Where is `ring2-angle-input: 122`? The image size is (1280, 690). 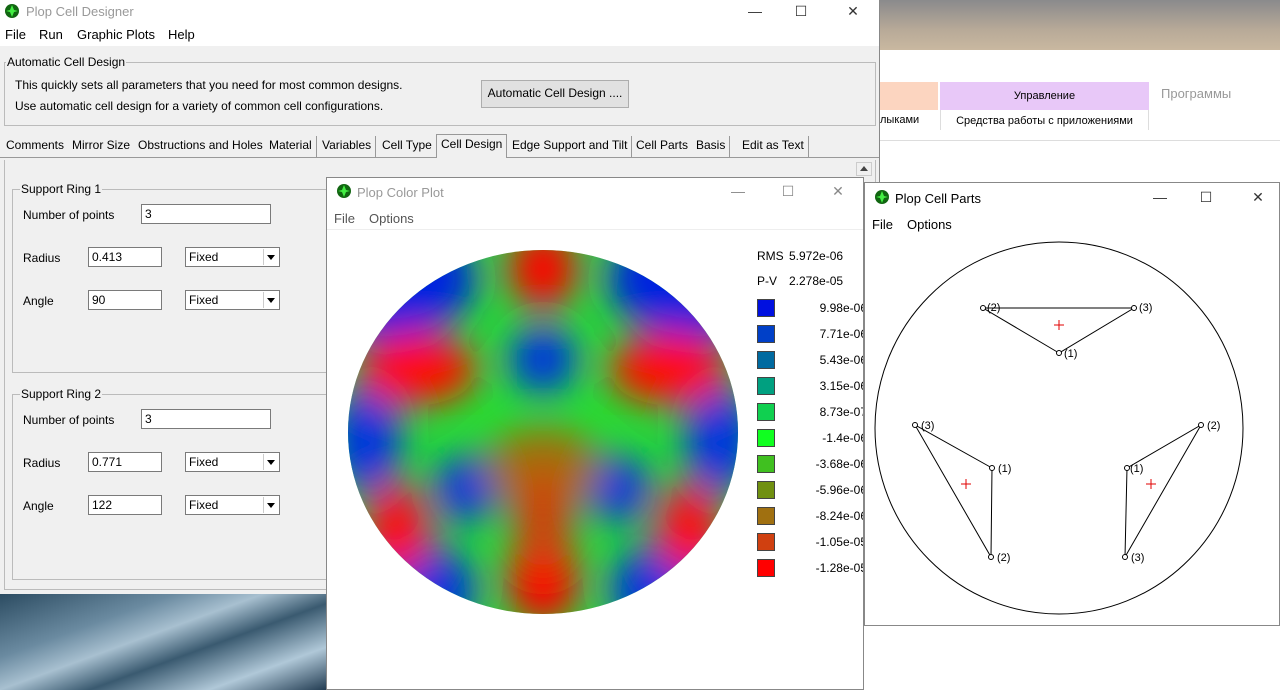
ring2-angle-input: 122 is located at coordinates (125, 505).